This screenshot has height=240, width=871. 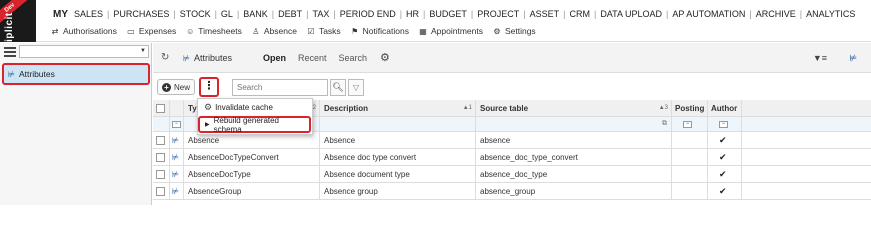 I want to click on menu-item-label: Rebuild generated schema, so click(x=246, y=124).